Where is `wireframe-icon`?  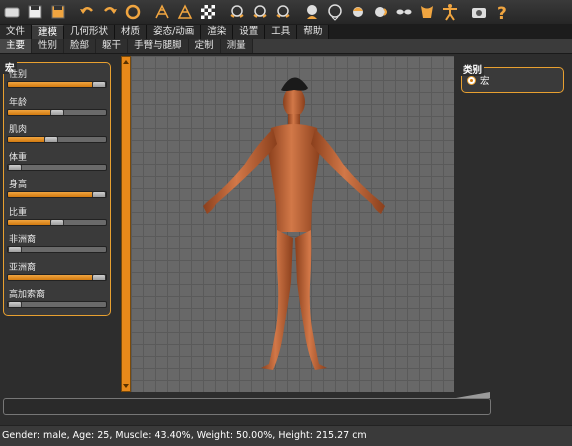
wireframe-icon is located at coordinates (162, 12).